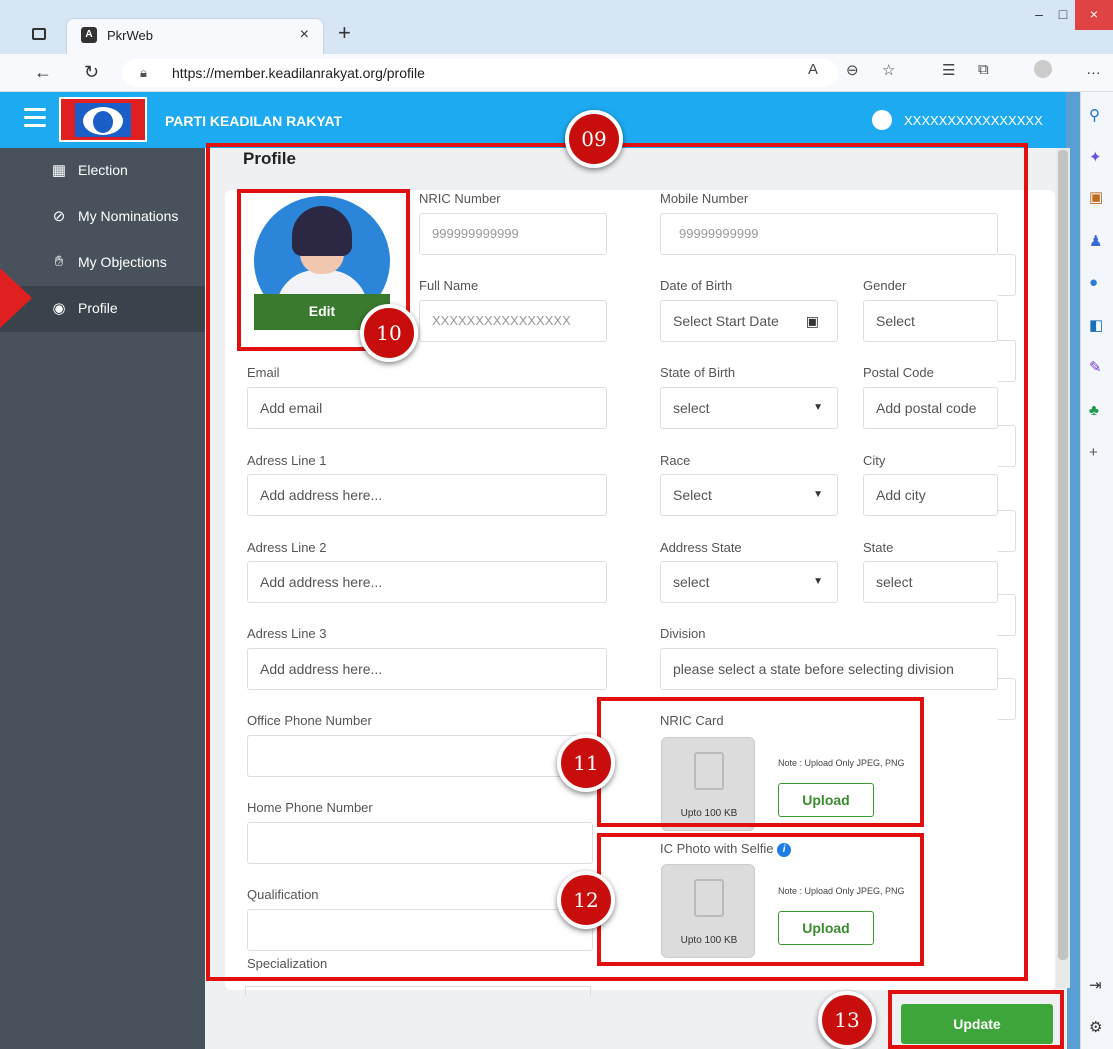 Image resolution: width=1113 pixels, height=1049 pixels. I want to click on back-arrow-icon: ←, so click(43, 72).